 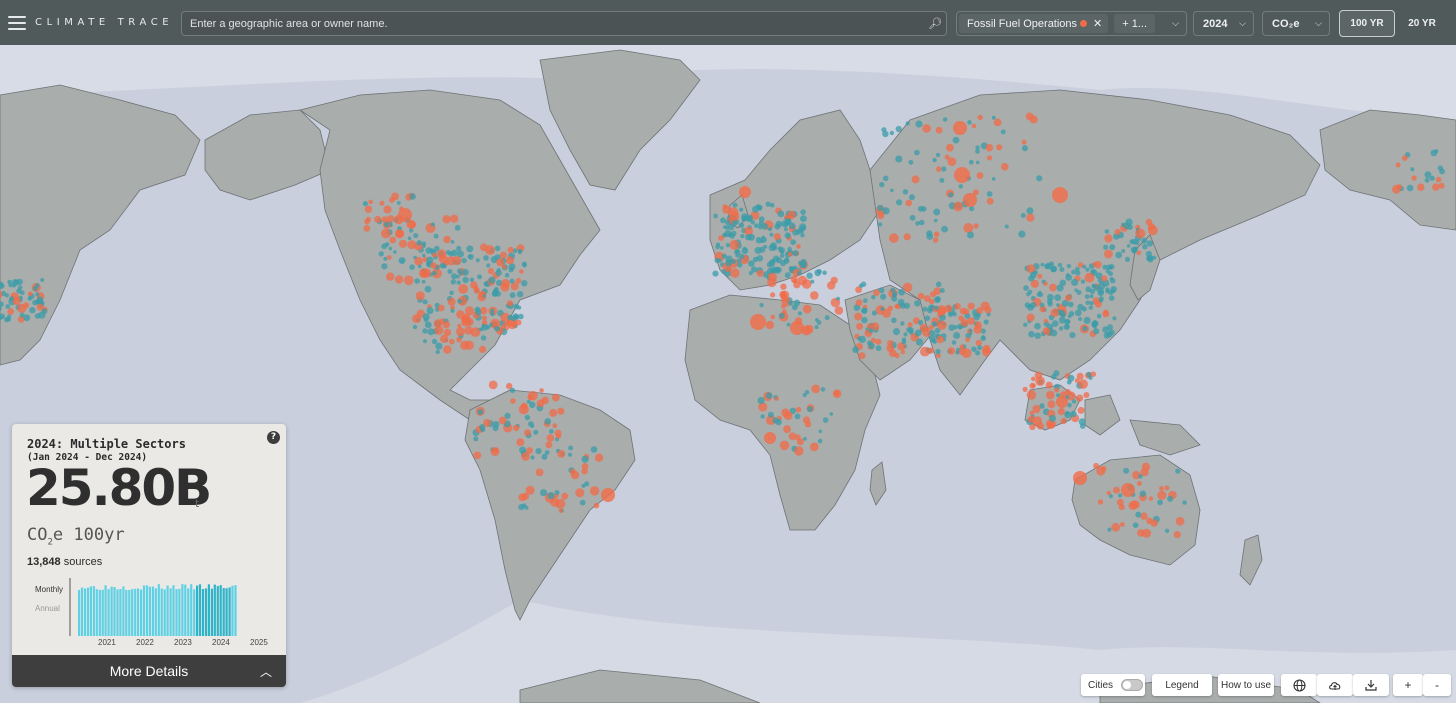 I want to click on how-to-use-button: How to use, so click(x=1246, y=685).